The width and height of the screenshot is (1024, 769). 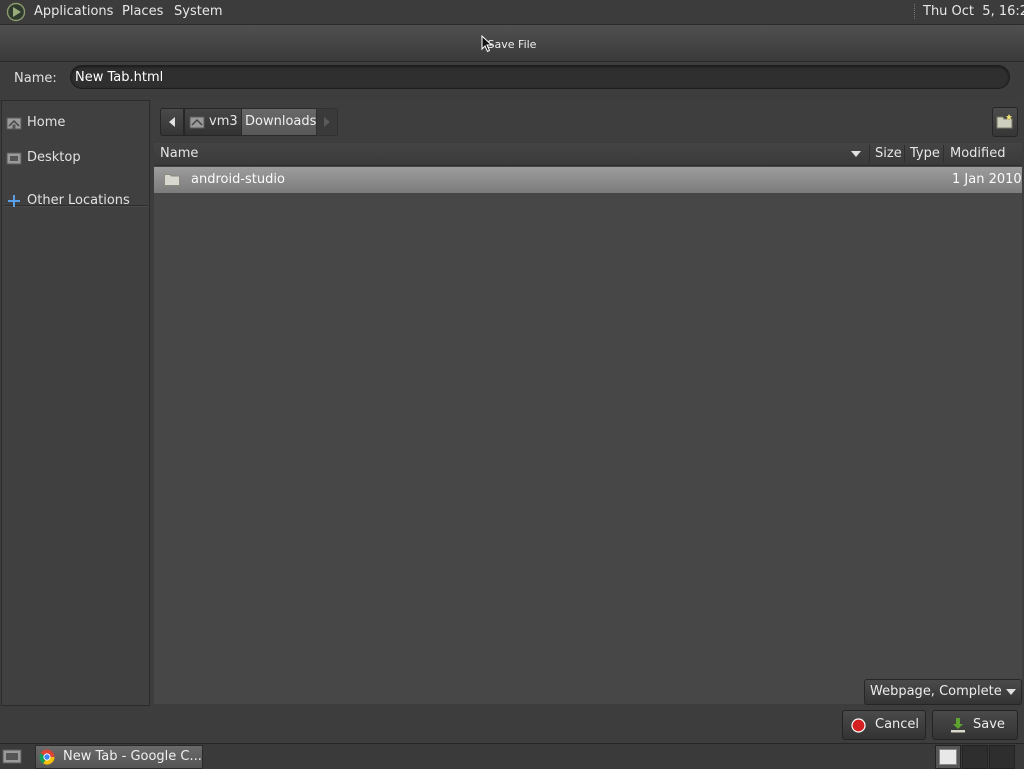 I want to click on column-header-modified: Modified, so click(x=977, y=153).